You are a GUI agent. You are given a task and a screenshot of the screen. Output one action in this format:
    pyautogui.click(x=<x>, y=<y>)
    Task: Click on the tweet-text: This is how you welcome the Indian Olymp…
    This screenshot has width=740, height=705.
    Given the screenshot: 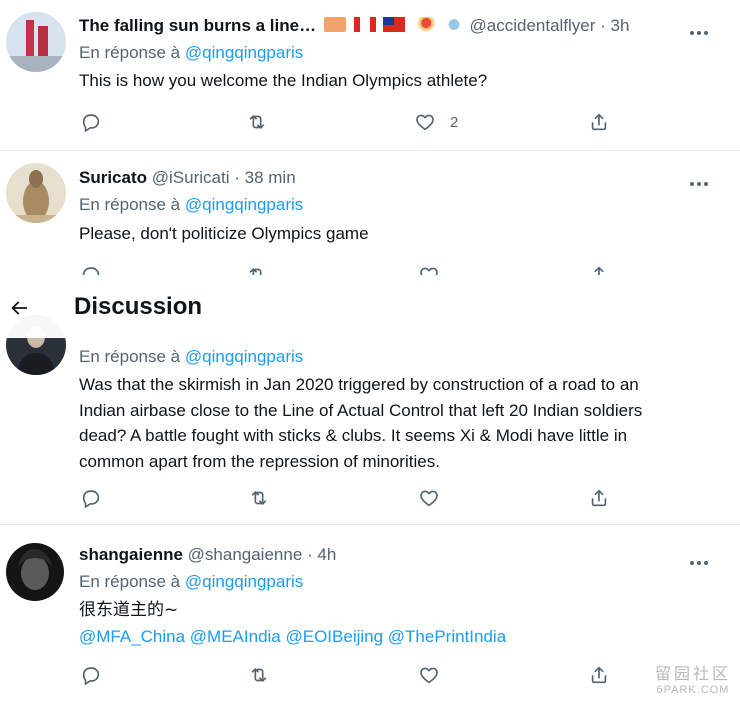 What is the action you would take?
    pyautogui.click(x=283, y=80)
    